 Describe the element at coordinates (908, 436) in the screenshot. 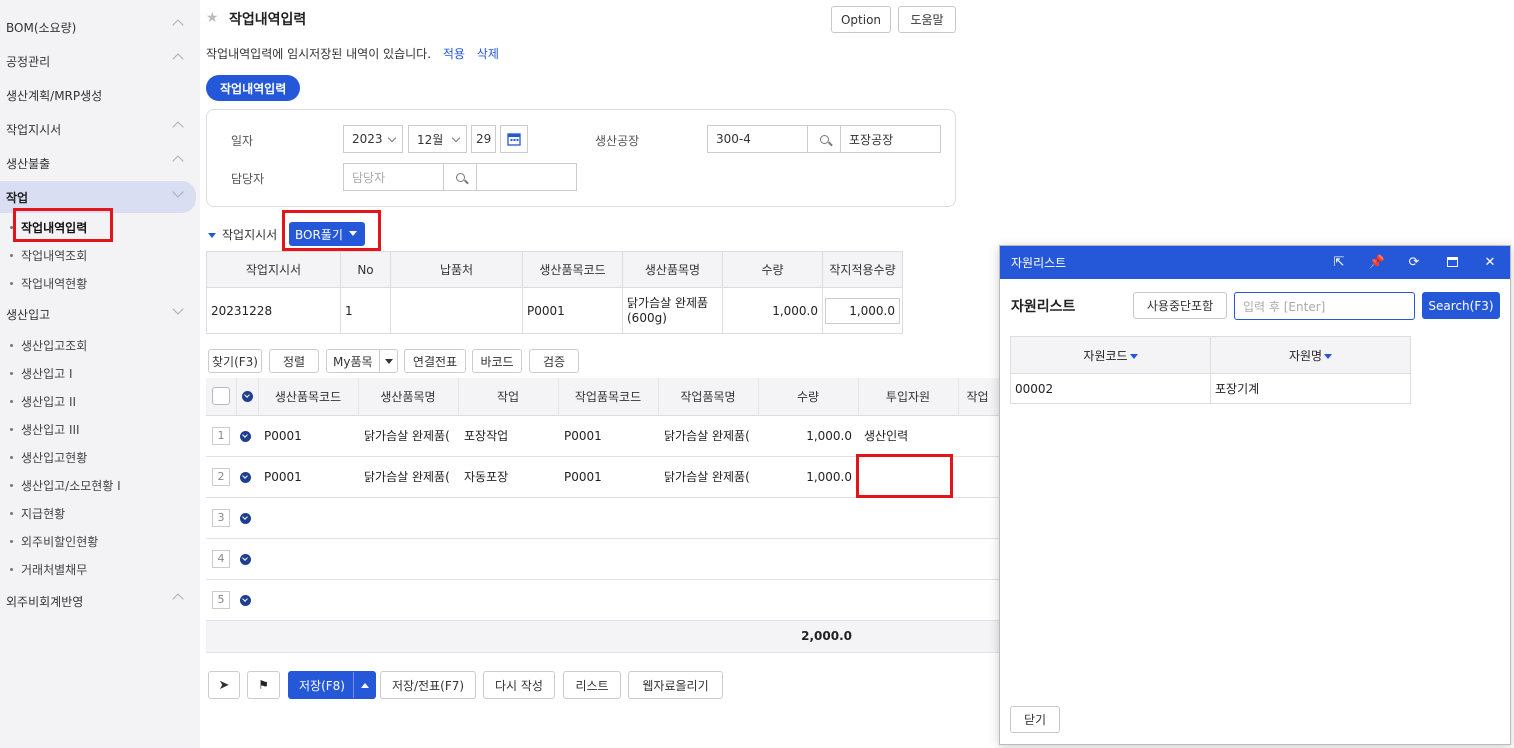

I see `input-resource: 생산인력` at that location.